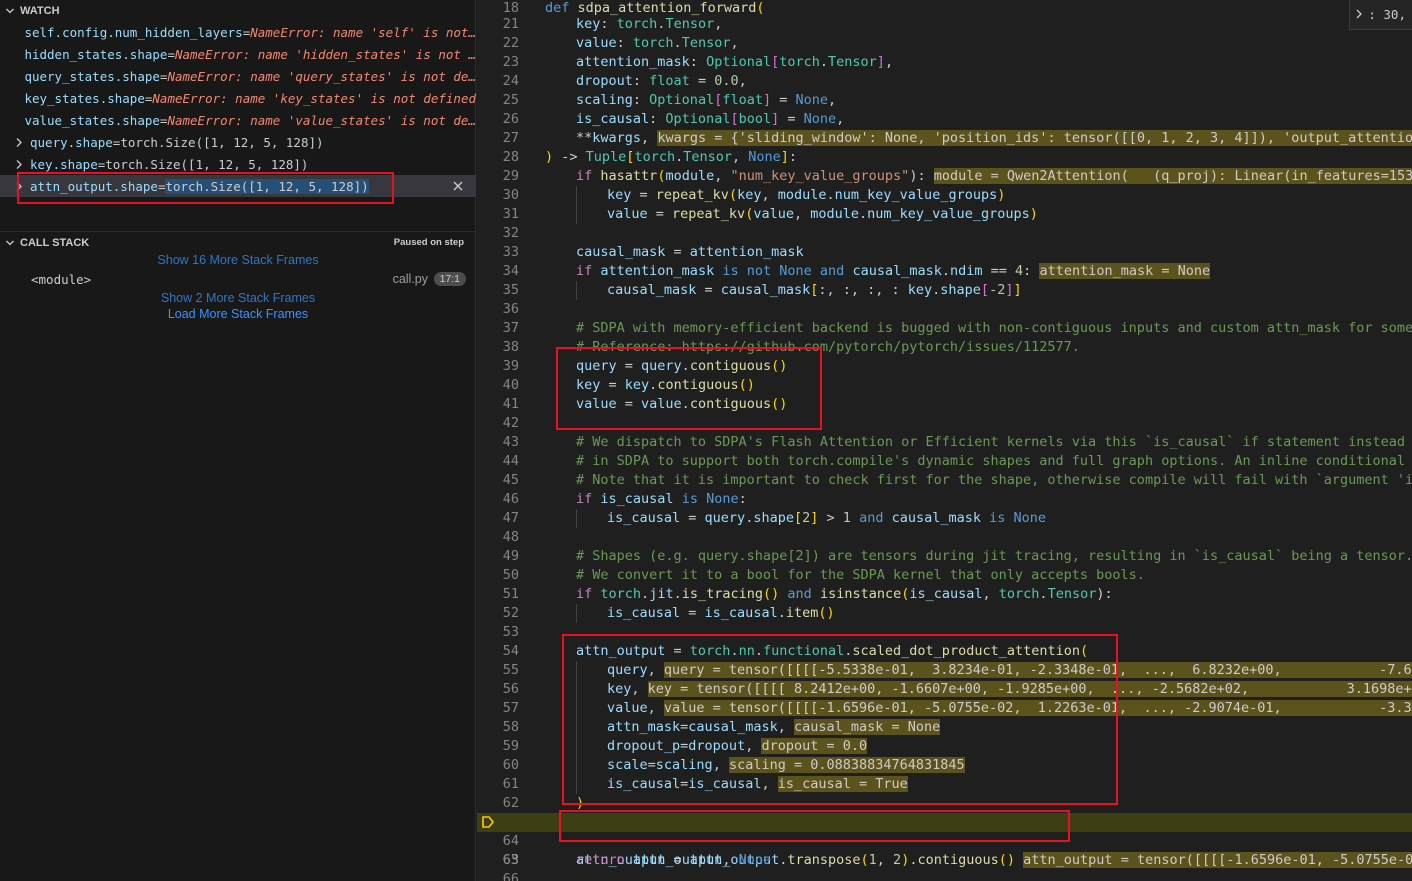 The height and width of the screenshot is (881, 1412). What do you see at coordinates (238, 242) in the screenshot?
I see `call-stack-section-header: CALL STACK Paused on step` at bounding box center [238, 242].